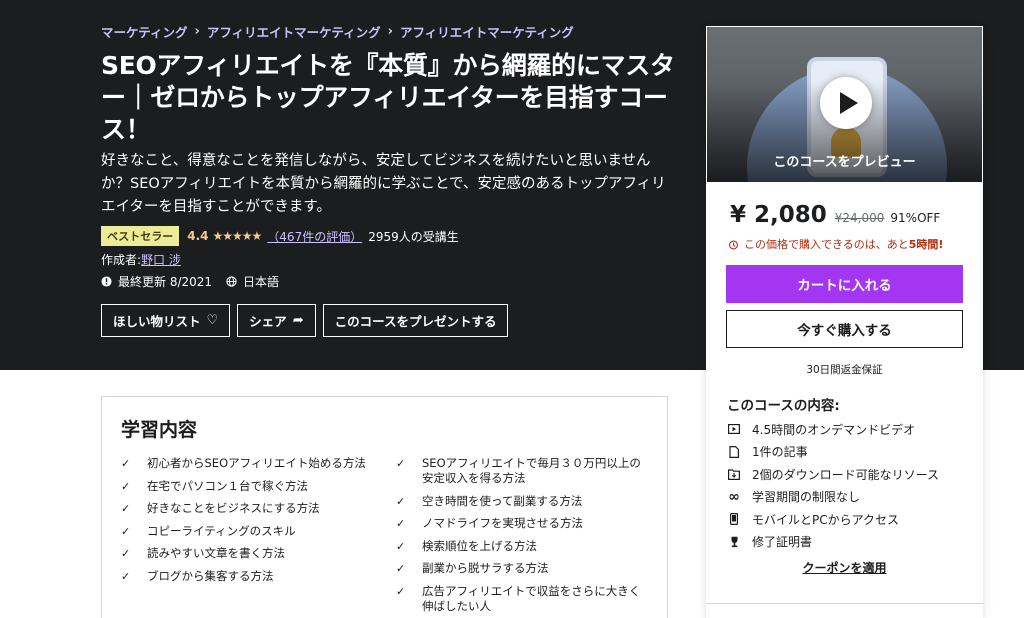 This screenshot has width=1024, height=618. I want to click on learn-item-text: 初心者からSEOアフィリエイト始める方法, so click(256, 463).